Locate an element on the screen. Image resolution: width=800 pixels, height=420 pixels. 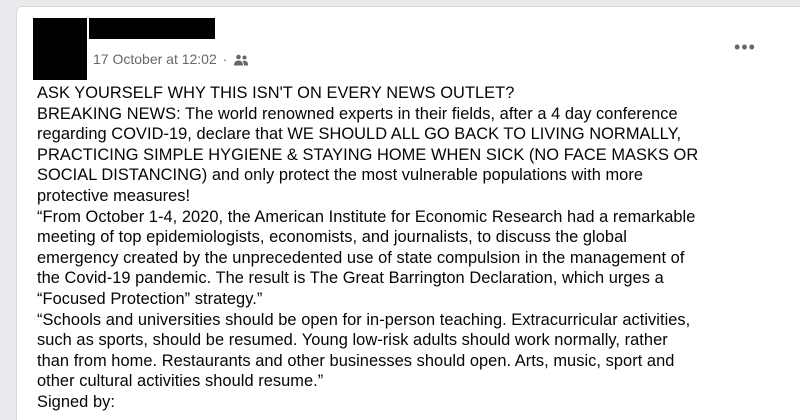
avatar-redacted is located at coordinates (60, 49).